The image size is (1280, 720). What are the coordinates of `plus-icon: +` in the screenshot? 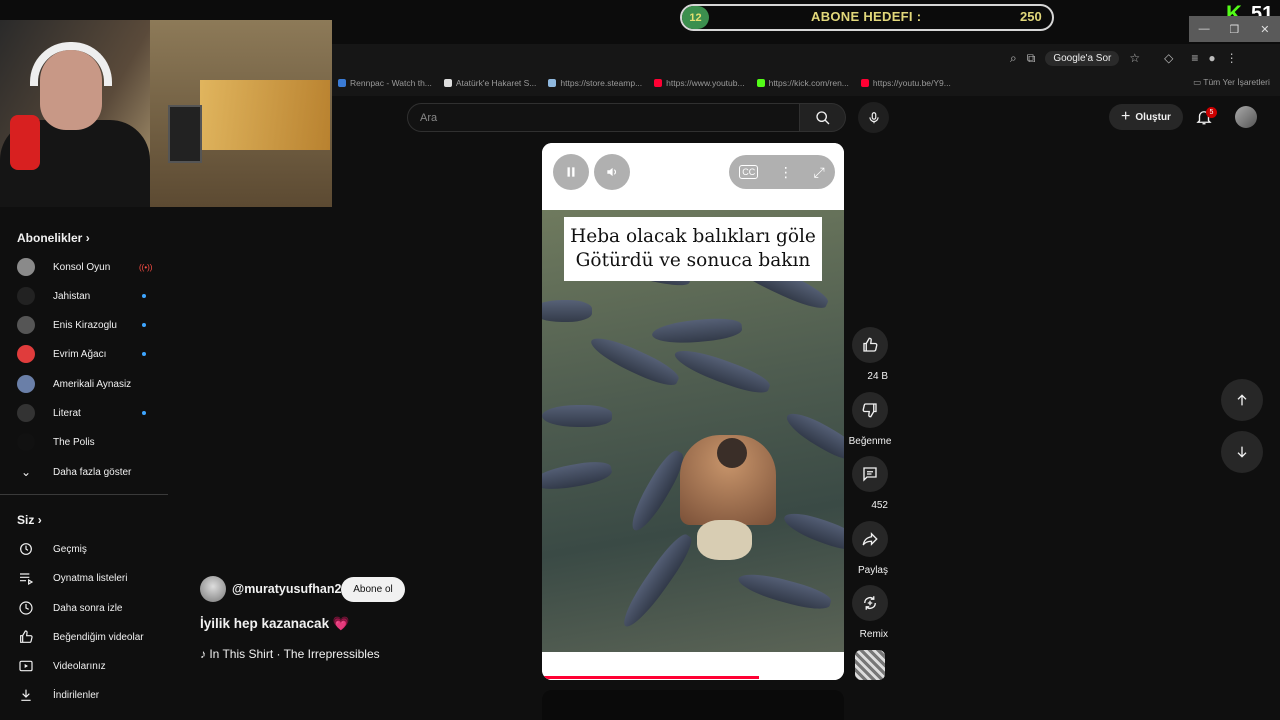 It's located at (1126, 116).